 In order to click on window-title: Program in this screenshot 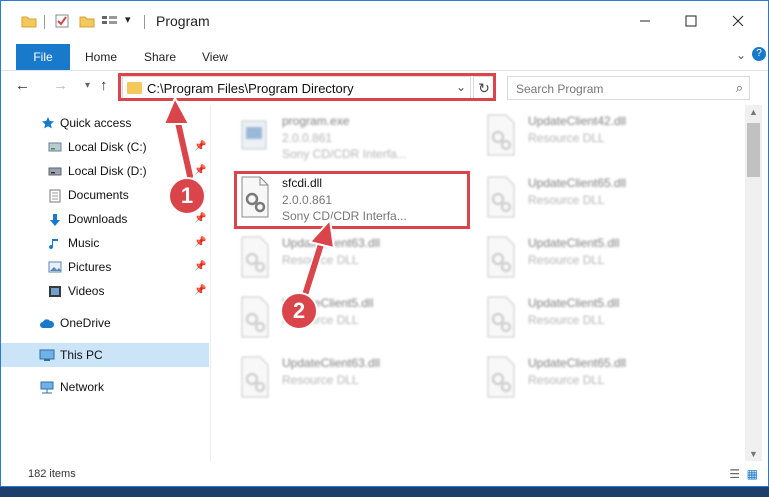, I will do `click(183, 21)`.